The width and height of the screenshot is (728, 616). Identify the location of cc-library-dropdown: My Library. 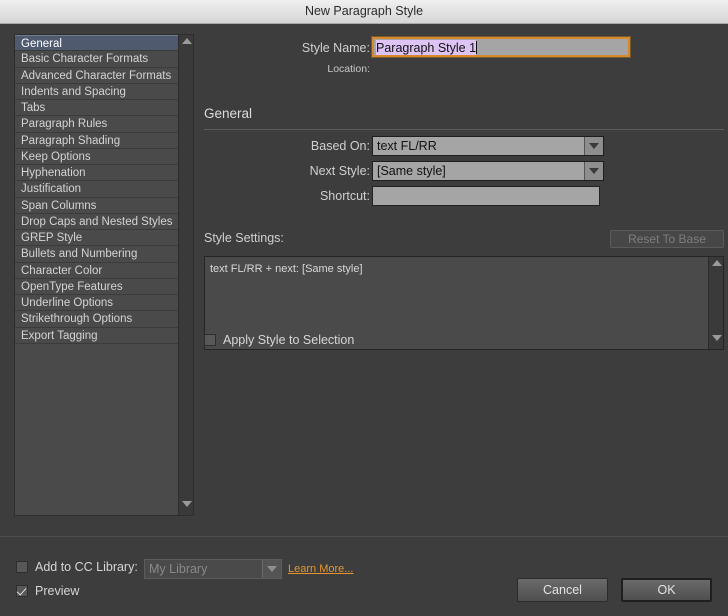
(213, 569).